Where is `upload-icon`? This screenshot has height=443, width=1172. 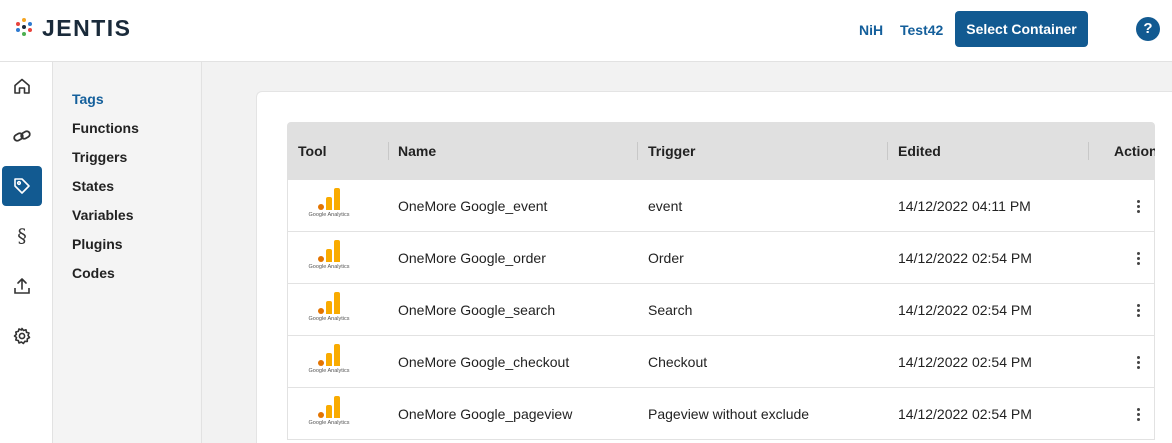
upload-icon is located at coordinates (22, 286).